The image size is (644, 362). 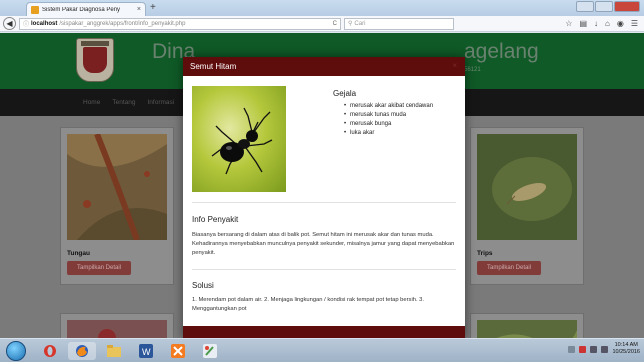 I want to click on disease-card-tungau: Tungau Tampilkan Detail, so click(x=117, y=206).